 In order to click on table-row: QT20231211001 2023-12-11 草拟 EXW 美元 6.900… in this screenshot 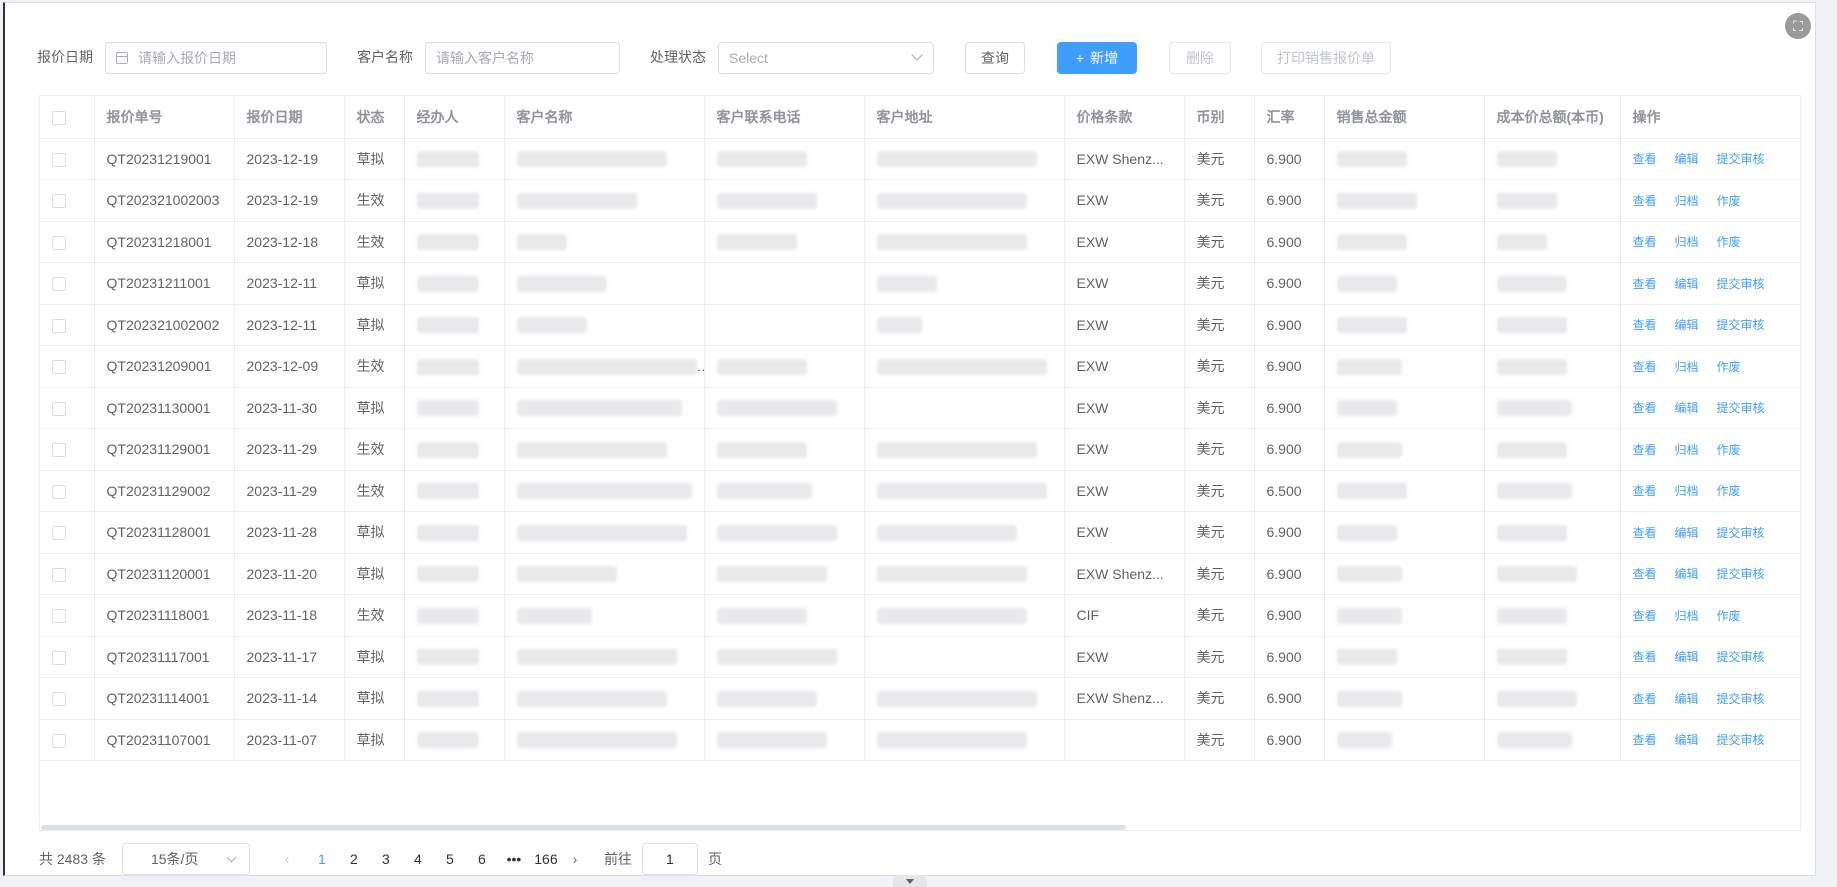, I will do `click(920, 283)`.